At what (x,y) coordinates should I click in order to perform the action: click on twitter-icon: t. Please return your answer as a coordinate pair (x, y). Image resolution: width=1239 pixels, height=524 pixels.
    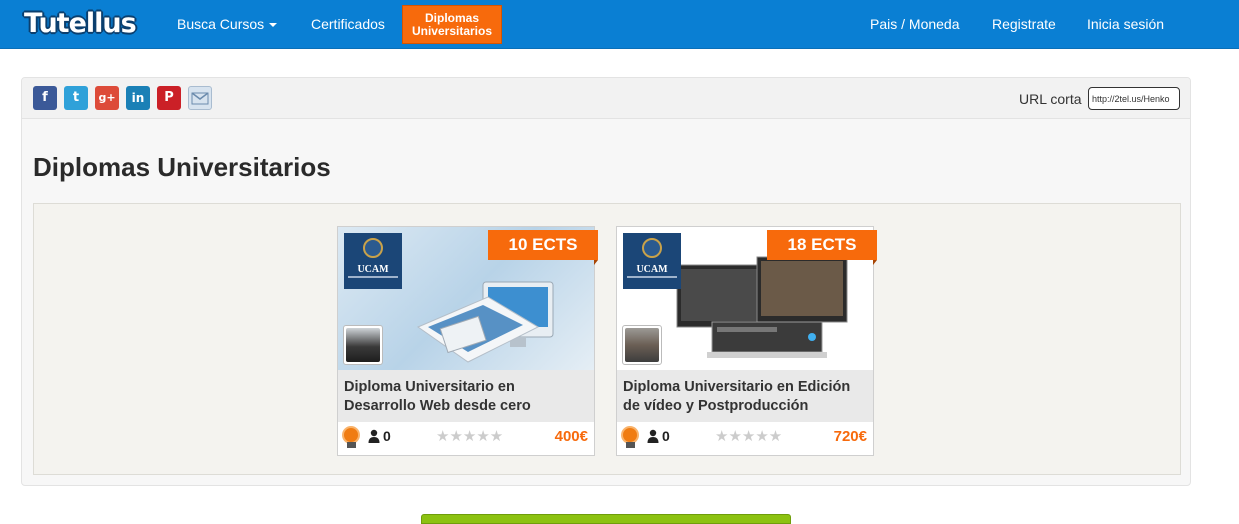
    Looking at the image, I should click on (76, 98).